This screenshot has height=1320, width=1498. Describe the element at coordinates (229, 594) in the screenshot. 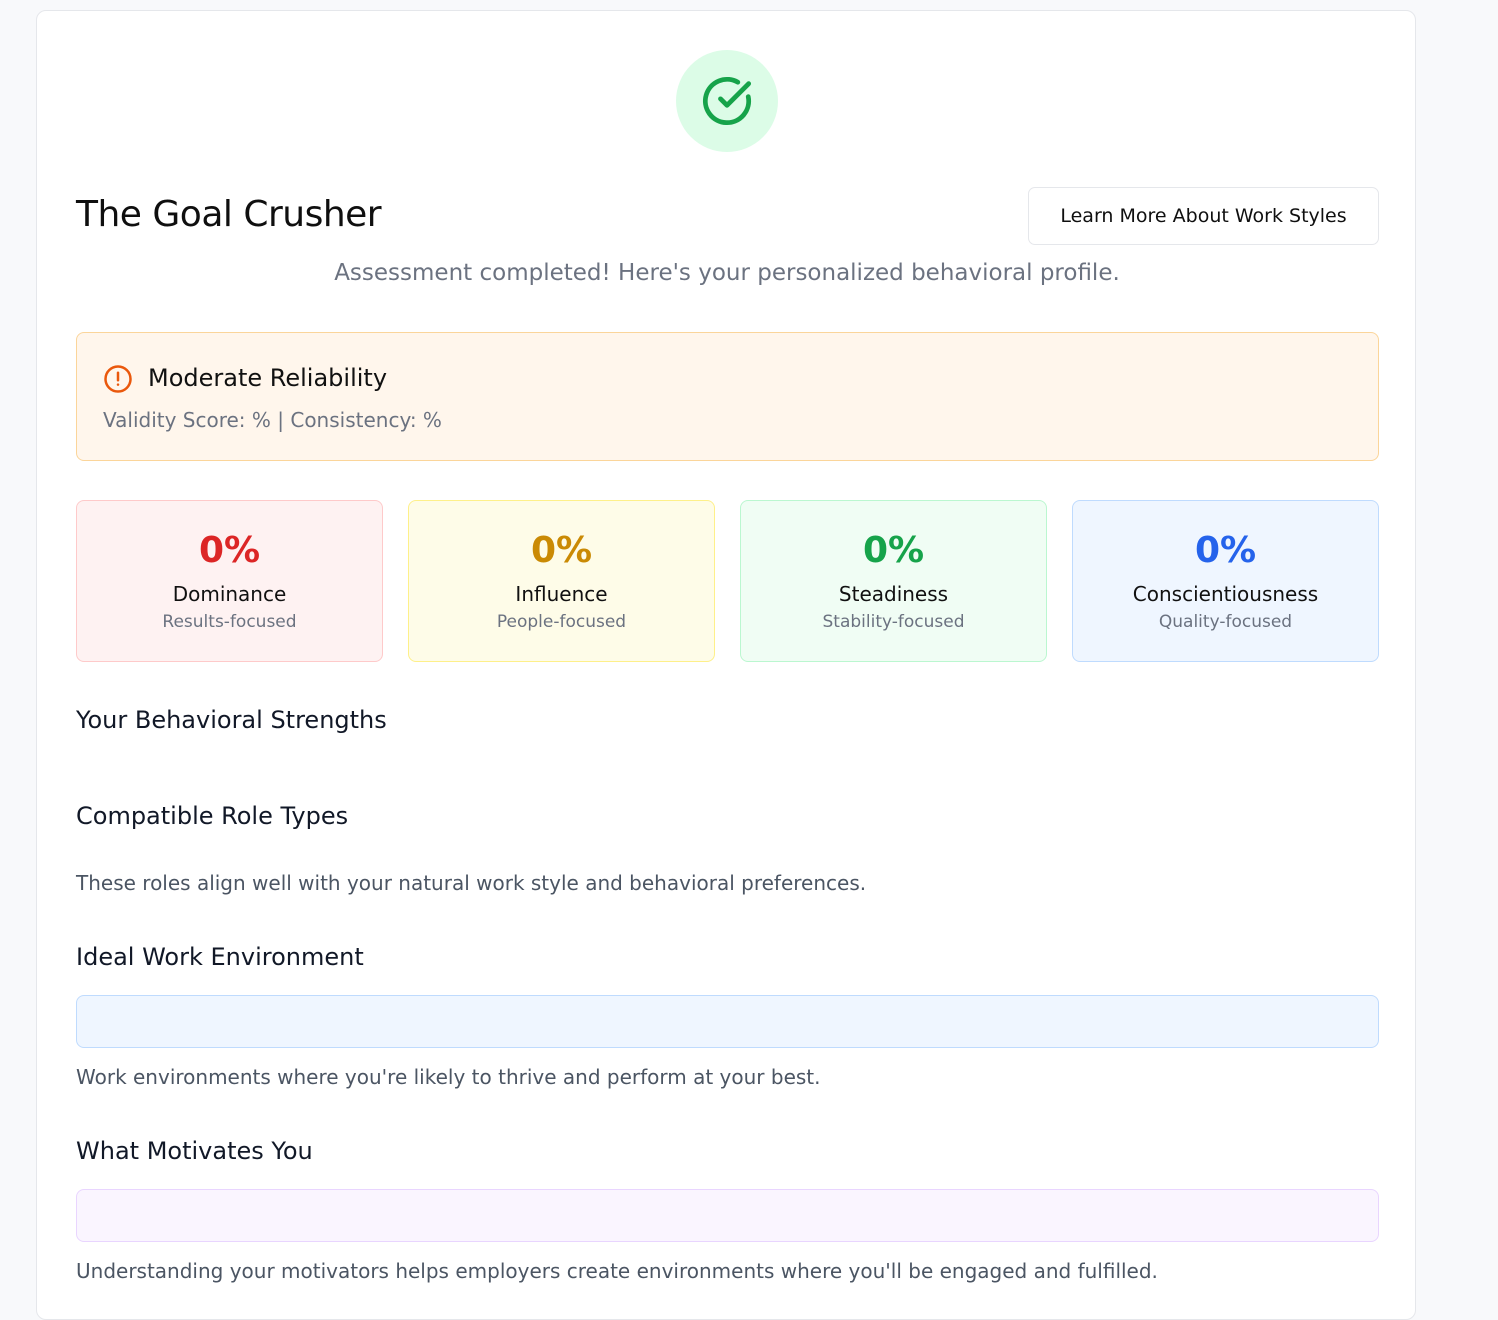

I see `score-label: Dominance` at that location.